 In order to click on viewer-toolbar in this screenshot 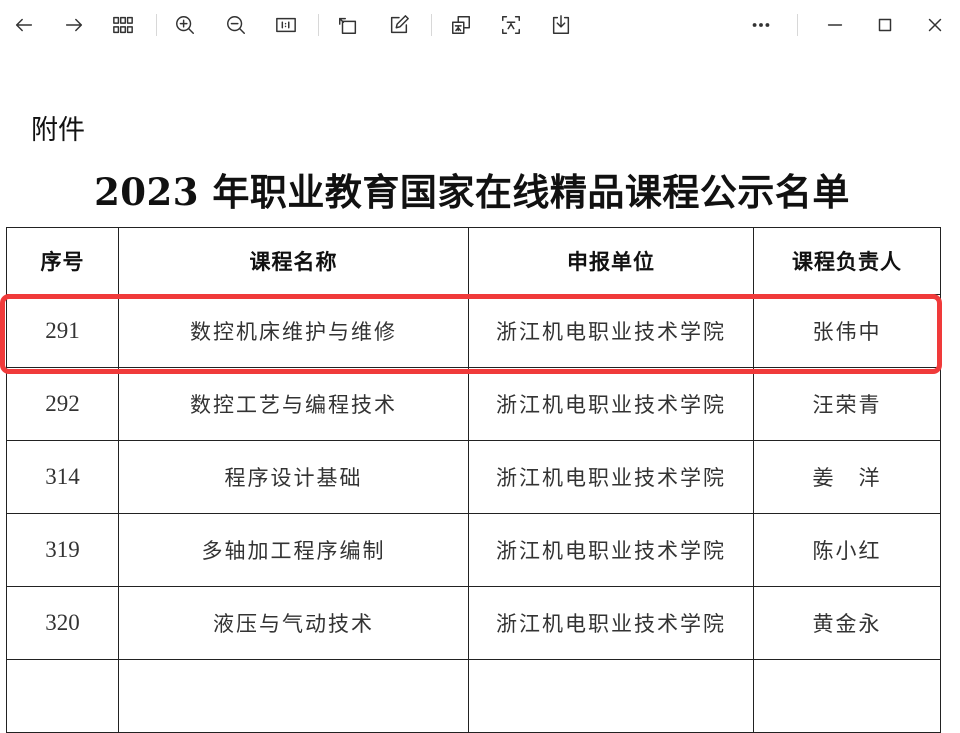, I will do `click(480, 25)`.